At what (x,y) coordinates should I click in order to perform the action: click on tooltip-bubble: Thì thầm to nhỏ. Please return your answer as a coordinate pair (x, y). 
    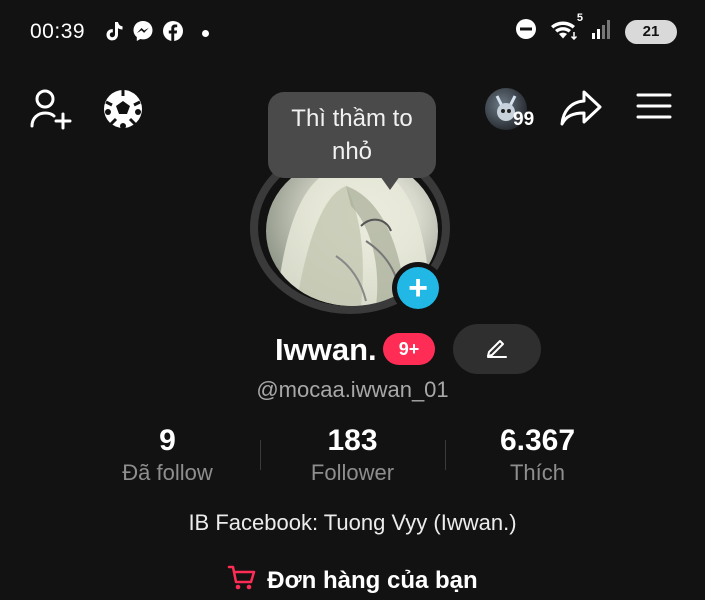
    Looking at the image, I should click on (352, 135).